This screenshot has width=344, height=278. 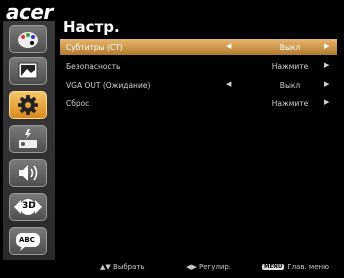 I want to click on palette-icon, so click(x=28, y=40).